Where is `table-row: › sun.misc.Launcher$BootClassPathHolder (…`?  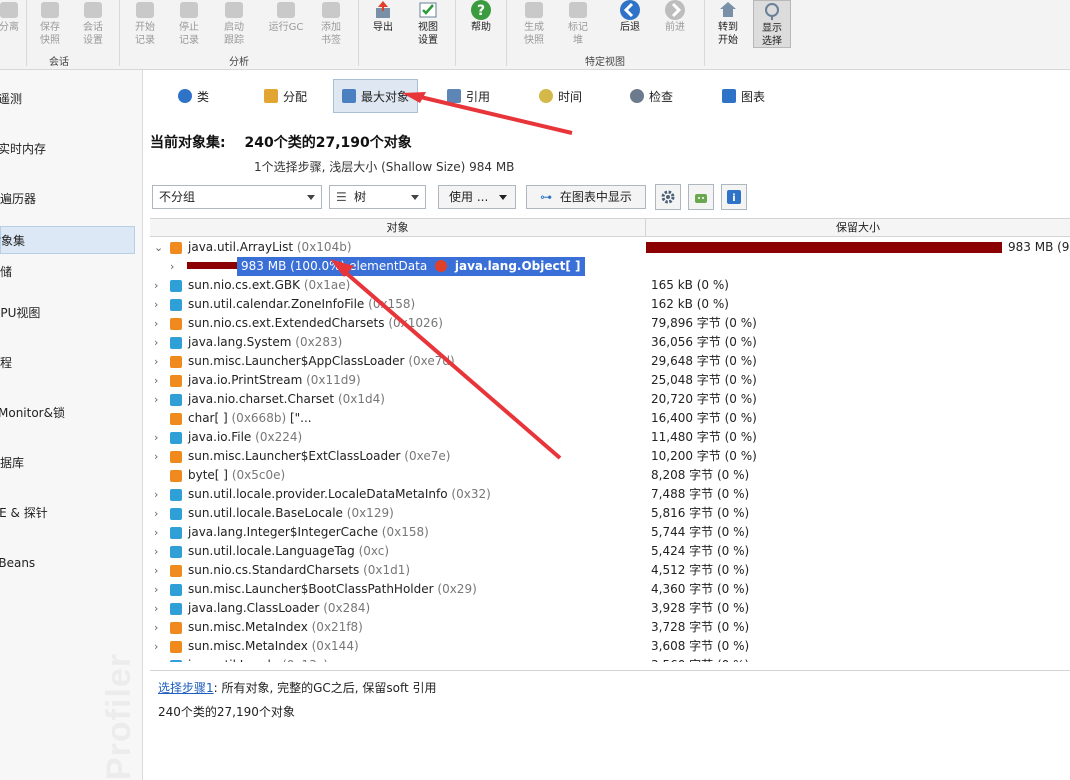
table-row: › sun.misc.Launcher$BootClassPathHolder (… is located at coordinates (610, 589).